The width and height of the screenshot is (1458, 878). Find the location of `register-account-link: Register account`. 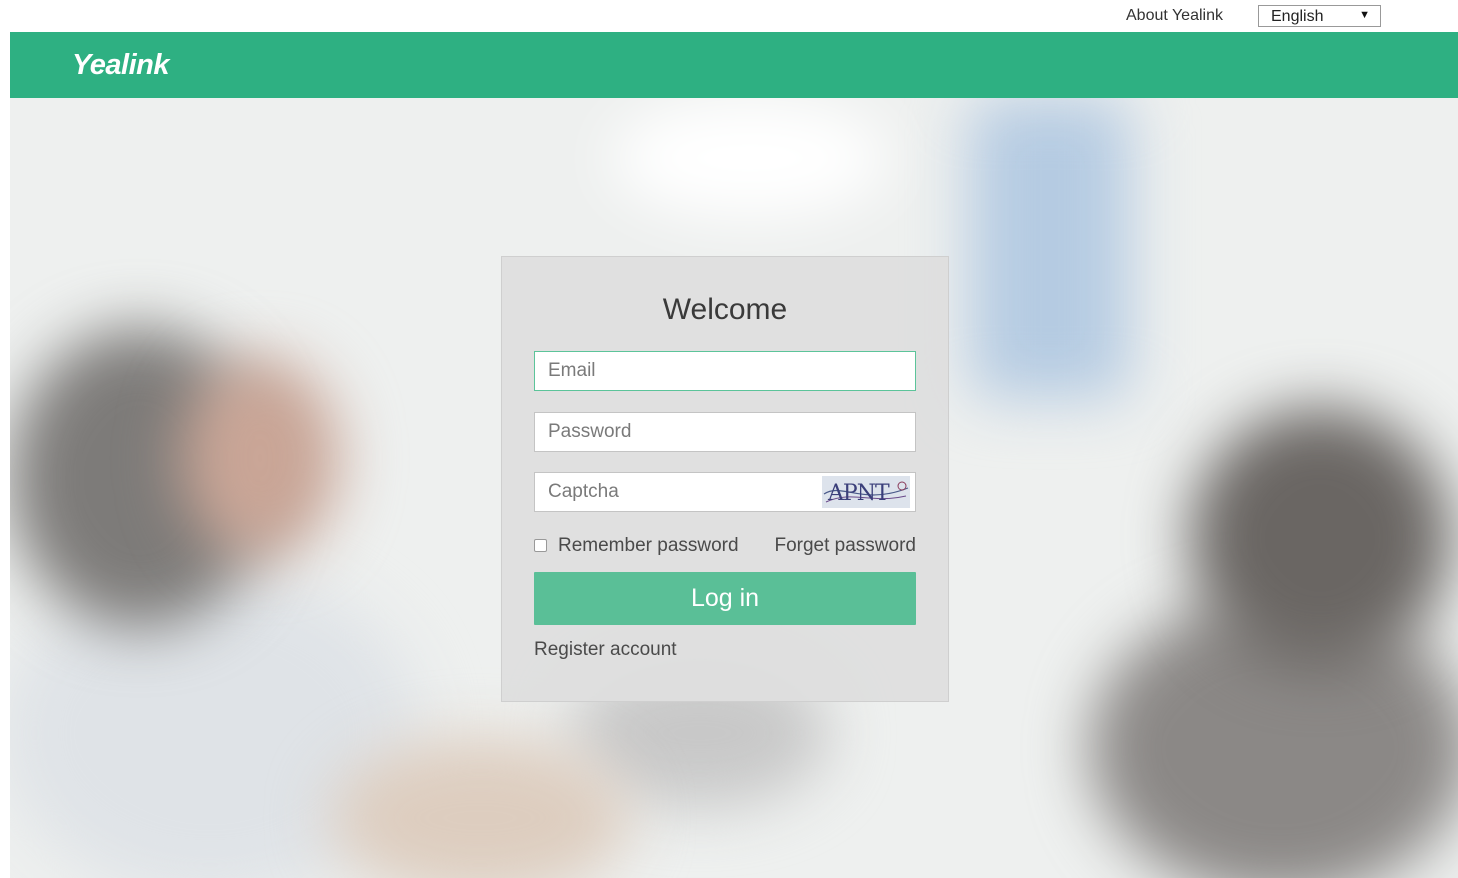

register-account-link: Register account is located at coordinates (605, 650).